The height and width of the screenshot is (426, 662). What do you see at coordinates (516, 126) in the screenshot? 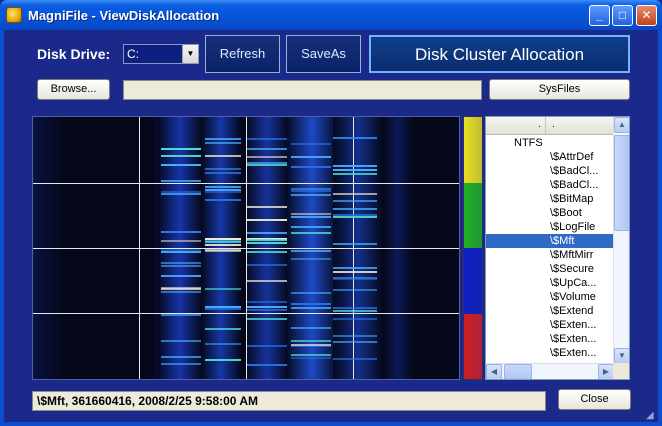
I see `column-header-1: .` at bounding box center [516, 126].